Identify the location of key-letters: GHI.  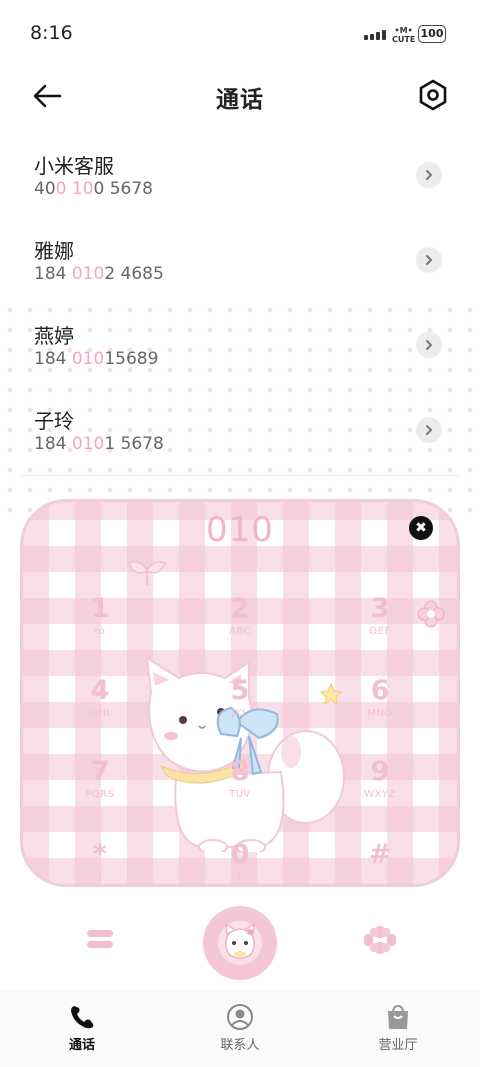
(100, 713).